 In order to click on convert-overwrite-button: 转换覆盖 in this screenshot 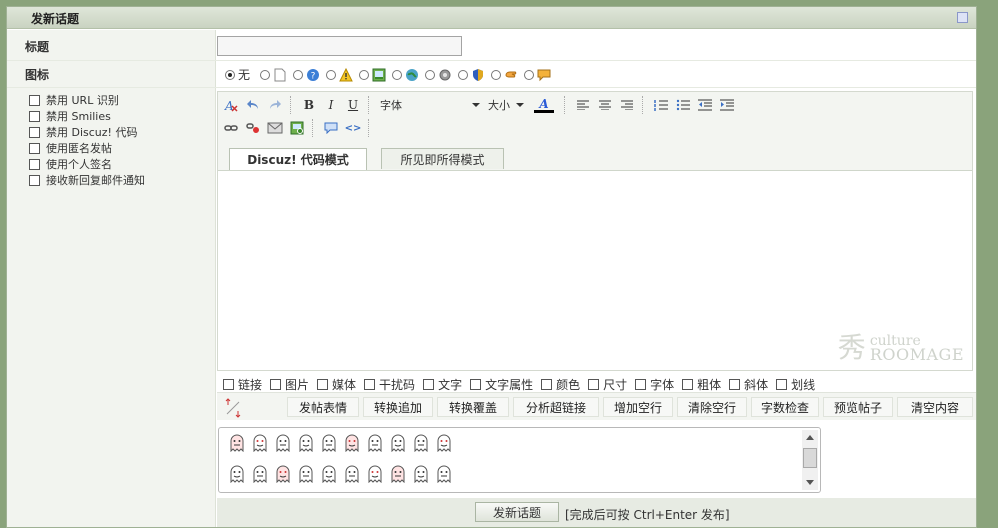, I will do `click(473, 407)`.